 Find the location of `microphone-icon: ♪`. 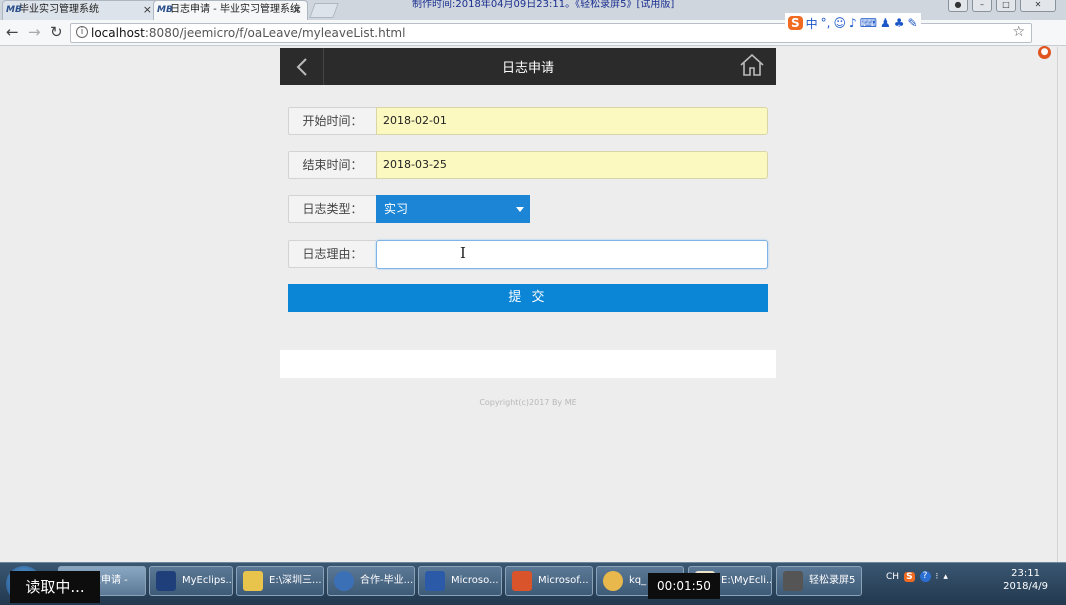

microphone-icon: ♪ is located at coordinates (853, 23).